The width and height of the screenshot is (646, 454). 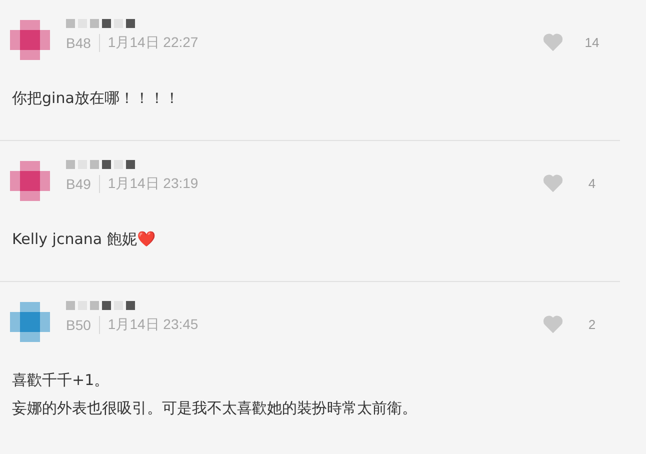 What do you see at coordinates (592, 324) in the screenshot?
I see `like-count: 2` at bounding box center [592, 324].